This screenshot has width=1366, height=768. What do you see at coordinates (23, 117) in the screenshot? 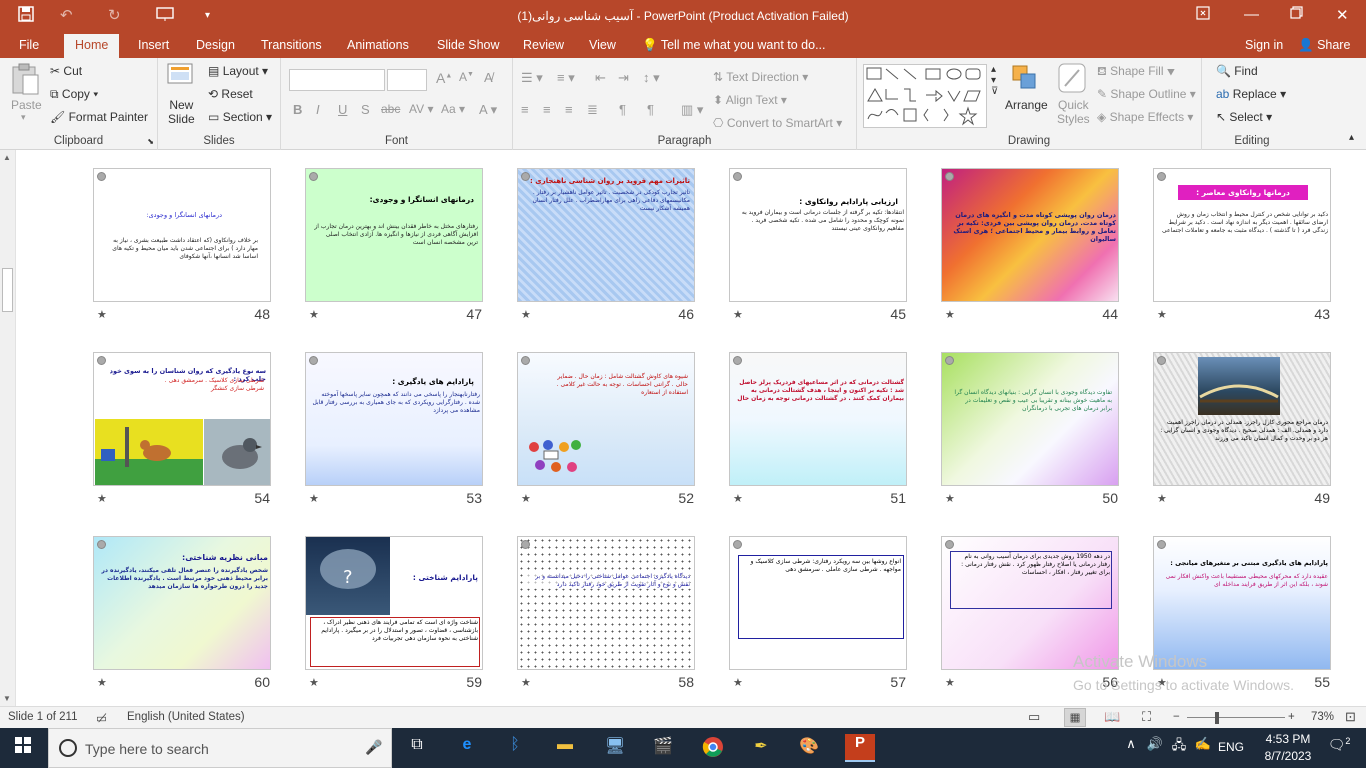
I see `paste-dropdown-icon: ▾` at bounding box center [23, 117].